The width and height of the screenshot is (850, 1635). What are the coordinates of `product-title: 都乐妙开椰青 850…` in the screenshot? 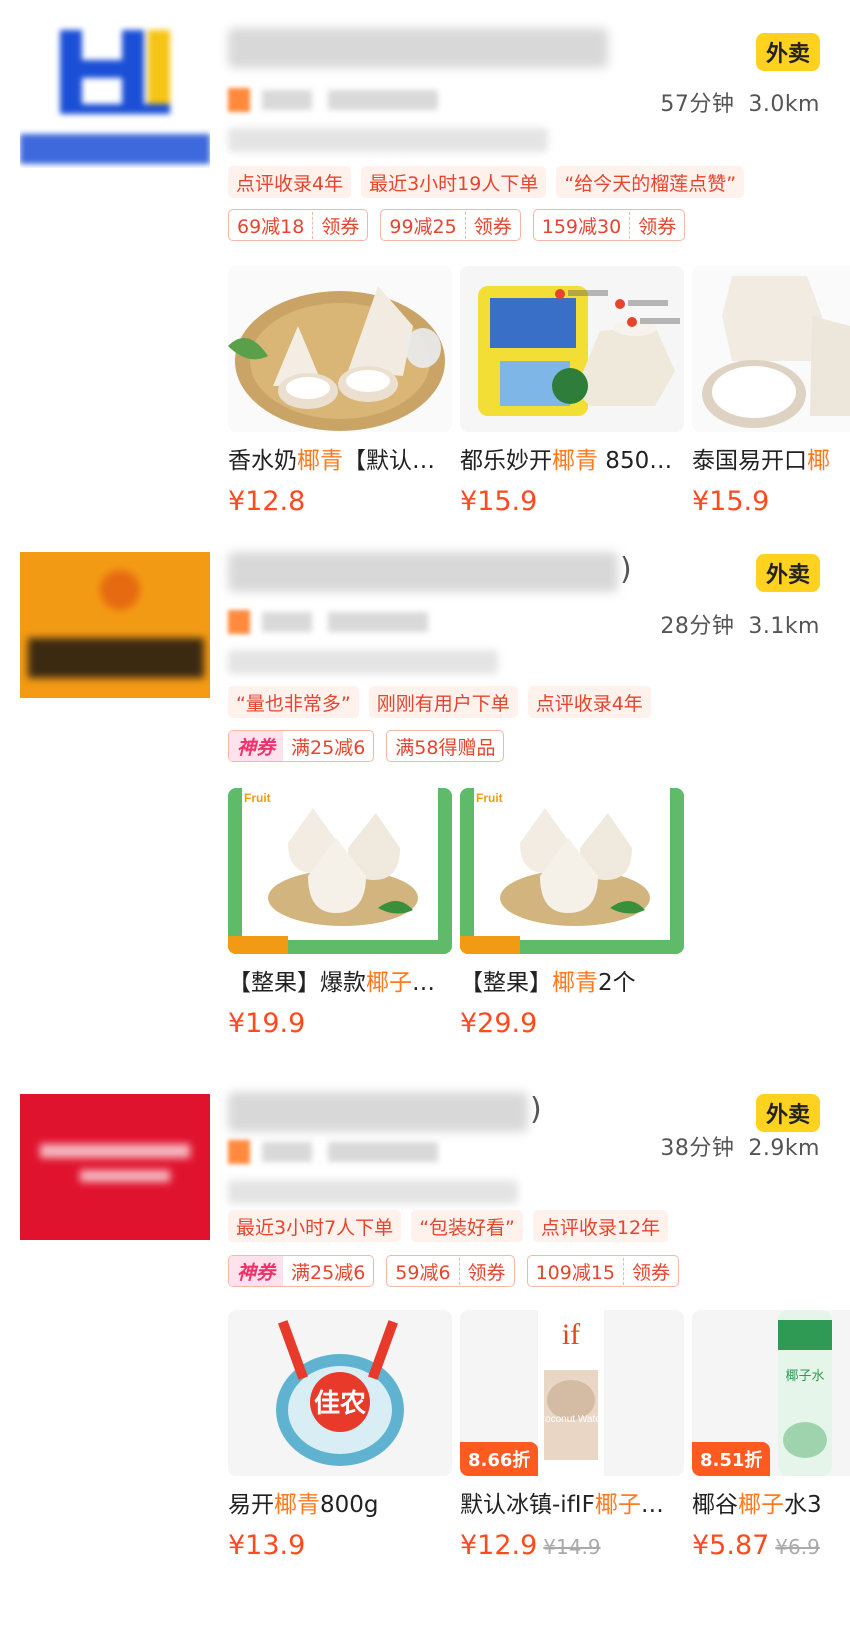 It's located at (566, 461).